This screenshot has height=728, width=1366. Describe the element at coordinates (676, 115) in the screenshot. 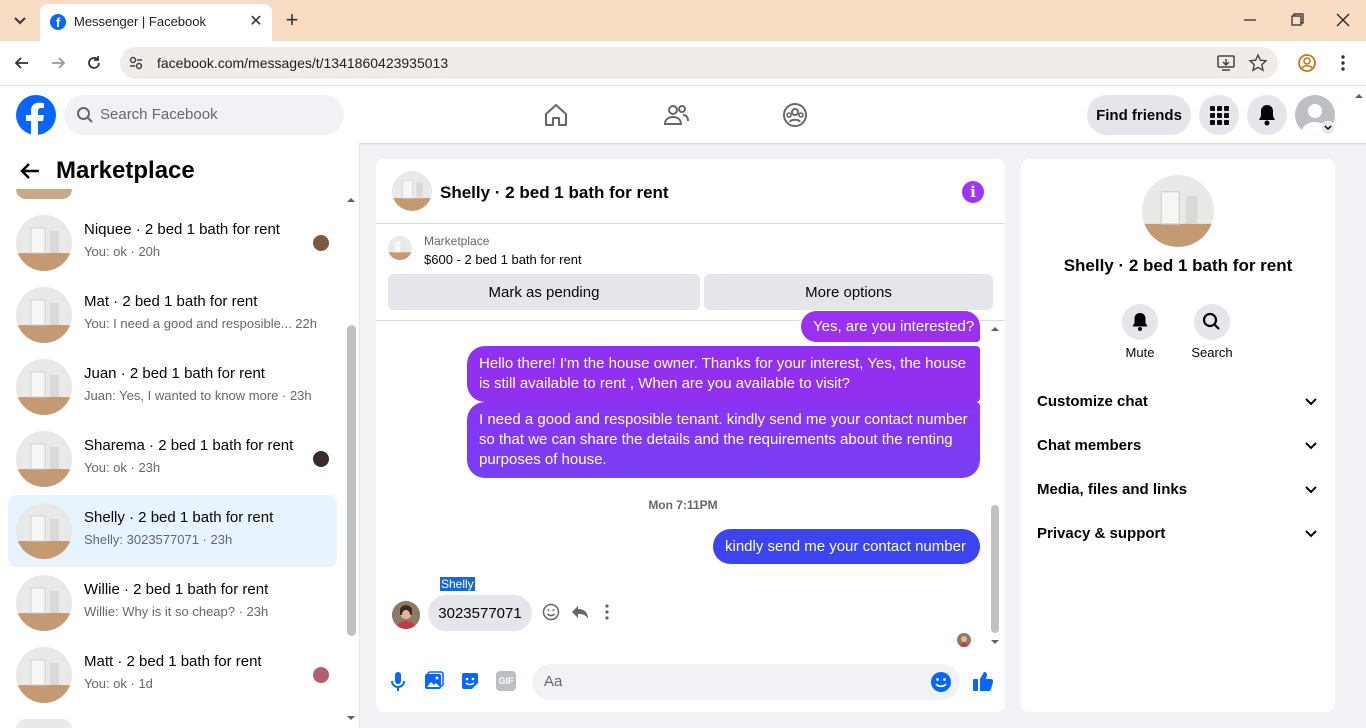

I see `friends-icon` at that location.